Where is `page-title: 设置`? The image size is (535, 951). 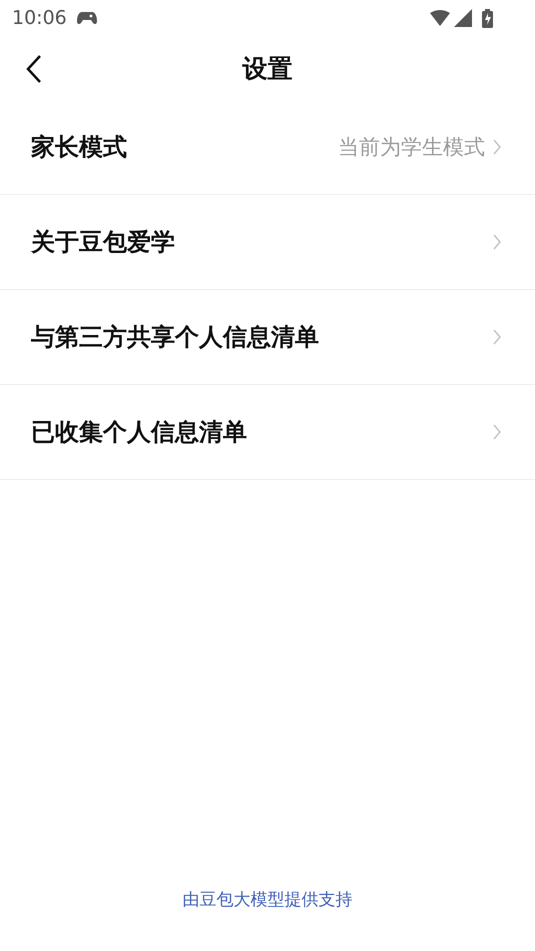 page-title: 设置 is located at coordinates (267, 68).